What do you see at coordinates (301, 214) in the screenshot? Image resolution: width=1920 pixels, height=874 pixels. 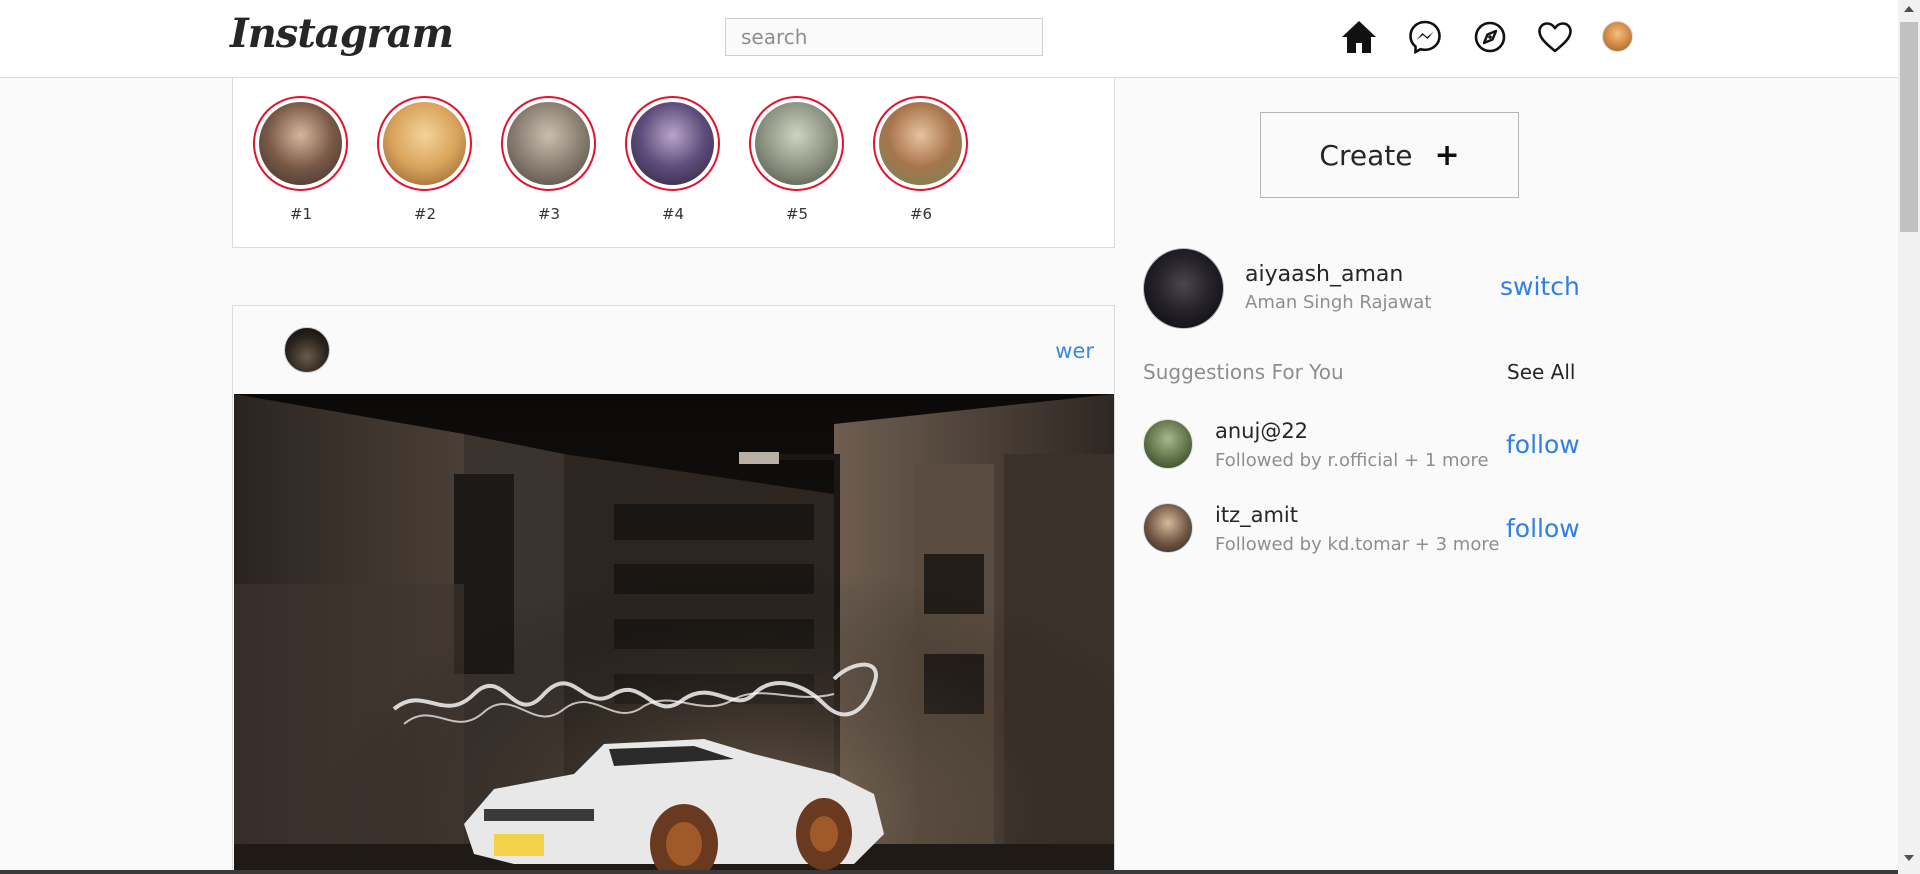 I see `story-label: #1` at bounding box center [301, 214].